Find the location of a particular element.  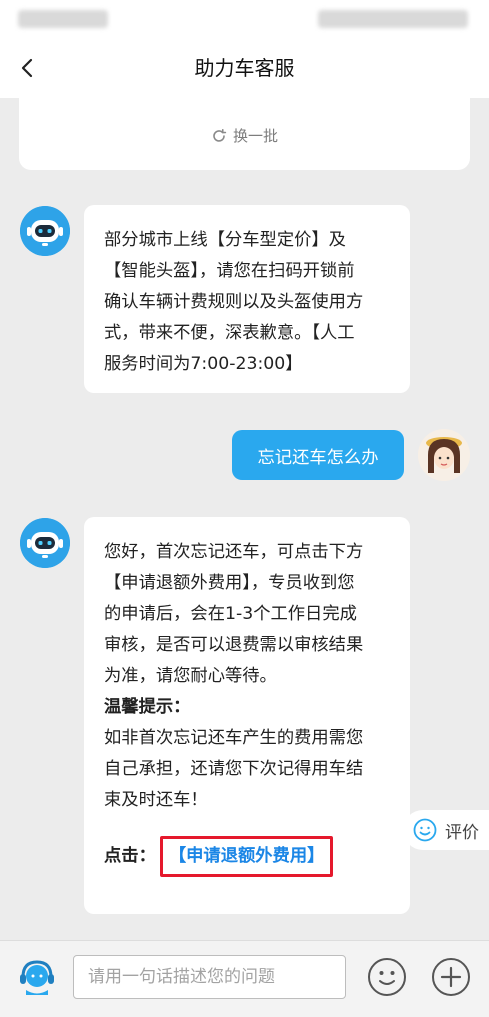

nav-bar: 助力车客服 is located at coordinates (244, 68).